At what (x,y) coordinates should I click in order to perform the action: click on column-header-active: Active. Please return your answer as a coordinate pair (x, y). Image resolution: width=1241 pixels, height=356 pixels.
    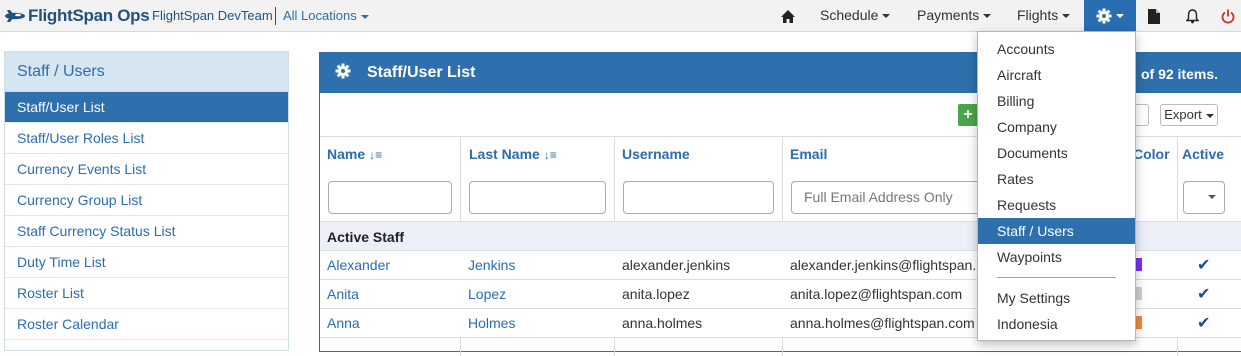
    Looking at the image, I should click on (1203, 154).